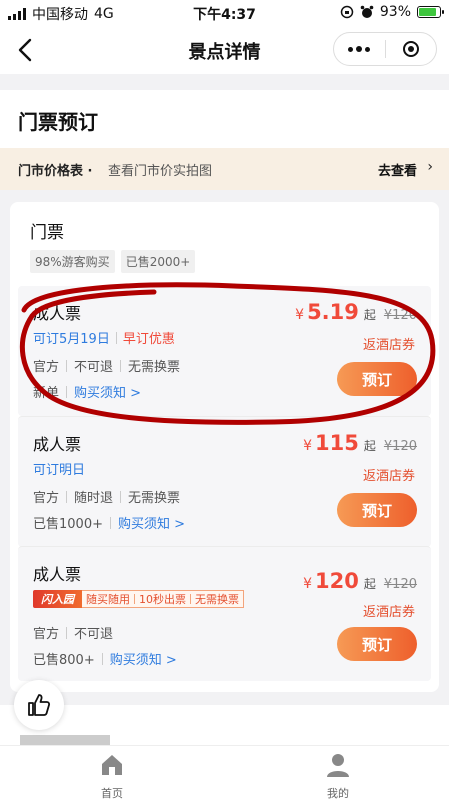 The height and width of the screenshot is (801, 449). I want to click on chip: 已售2000+, so click(158, 261).